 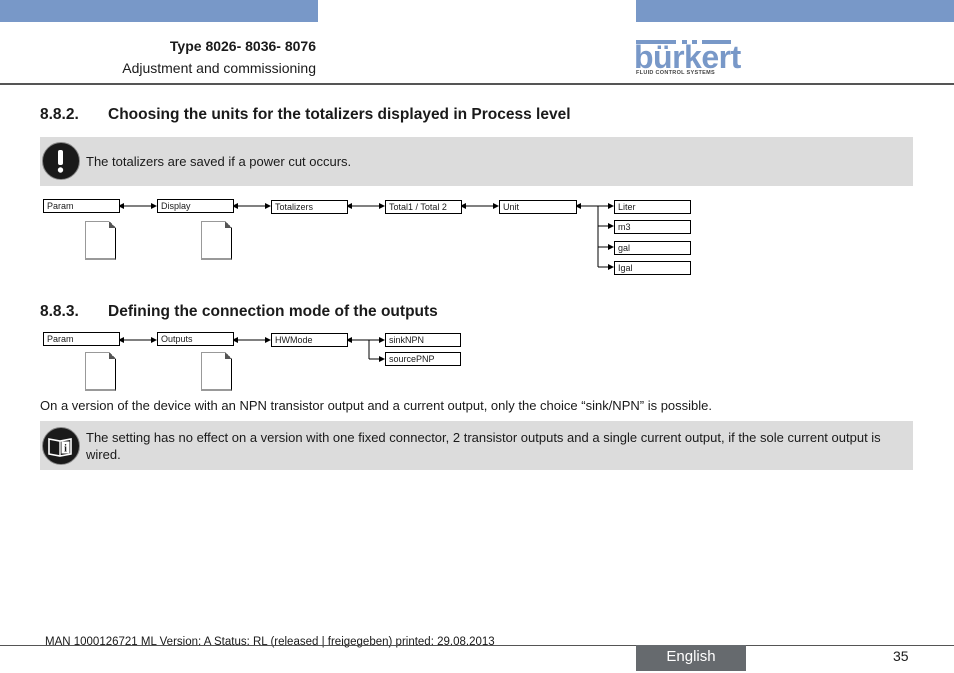 What do you see at coordinates (795, 11) in the screenshot?
I see `header-band-right` at bounding box center [795, 11].